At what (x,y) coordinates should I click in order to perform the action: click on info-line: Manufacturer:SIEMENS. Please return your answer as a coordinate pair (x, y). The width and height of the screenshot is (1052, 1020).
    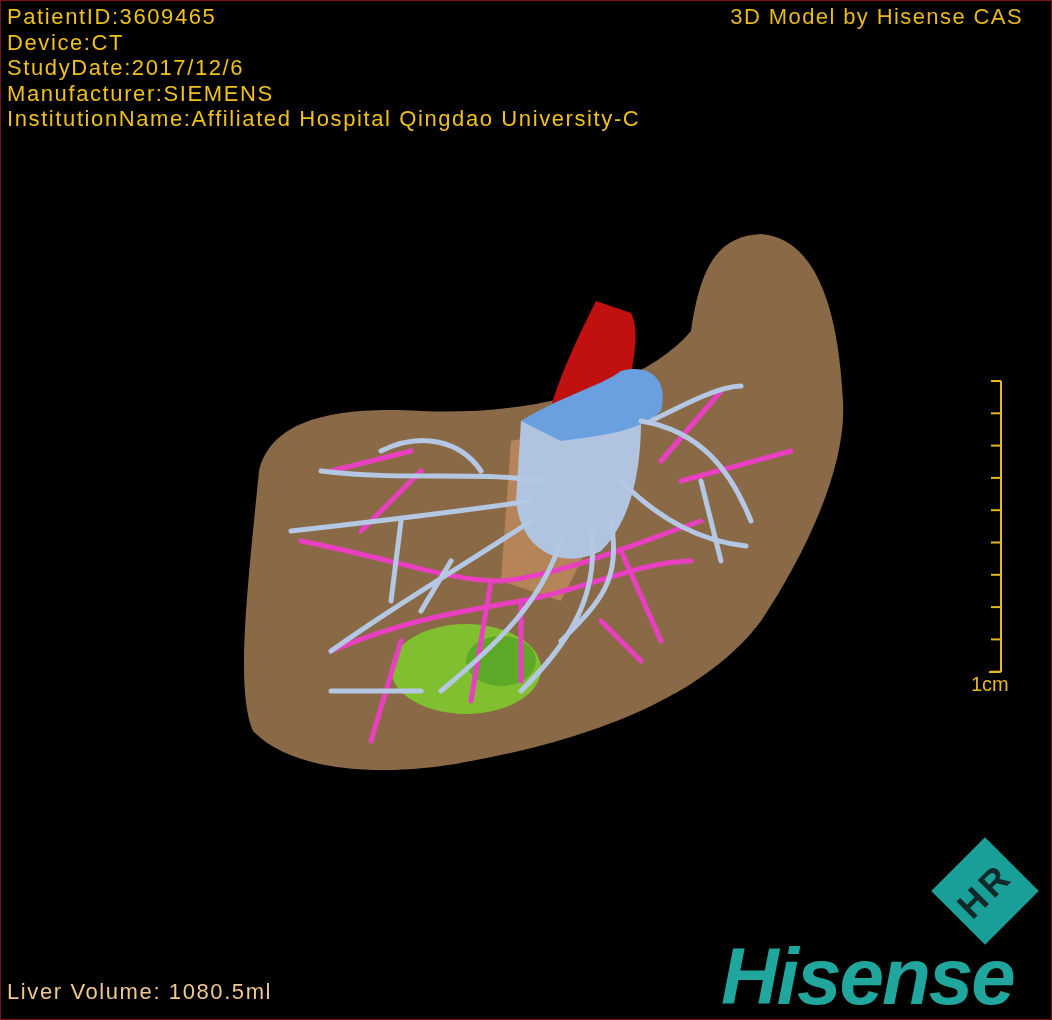
    Looking at the image, I should click on (141, 93).